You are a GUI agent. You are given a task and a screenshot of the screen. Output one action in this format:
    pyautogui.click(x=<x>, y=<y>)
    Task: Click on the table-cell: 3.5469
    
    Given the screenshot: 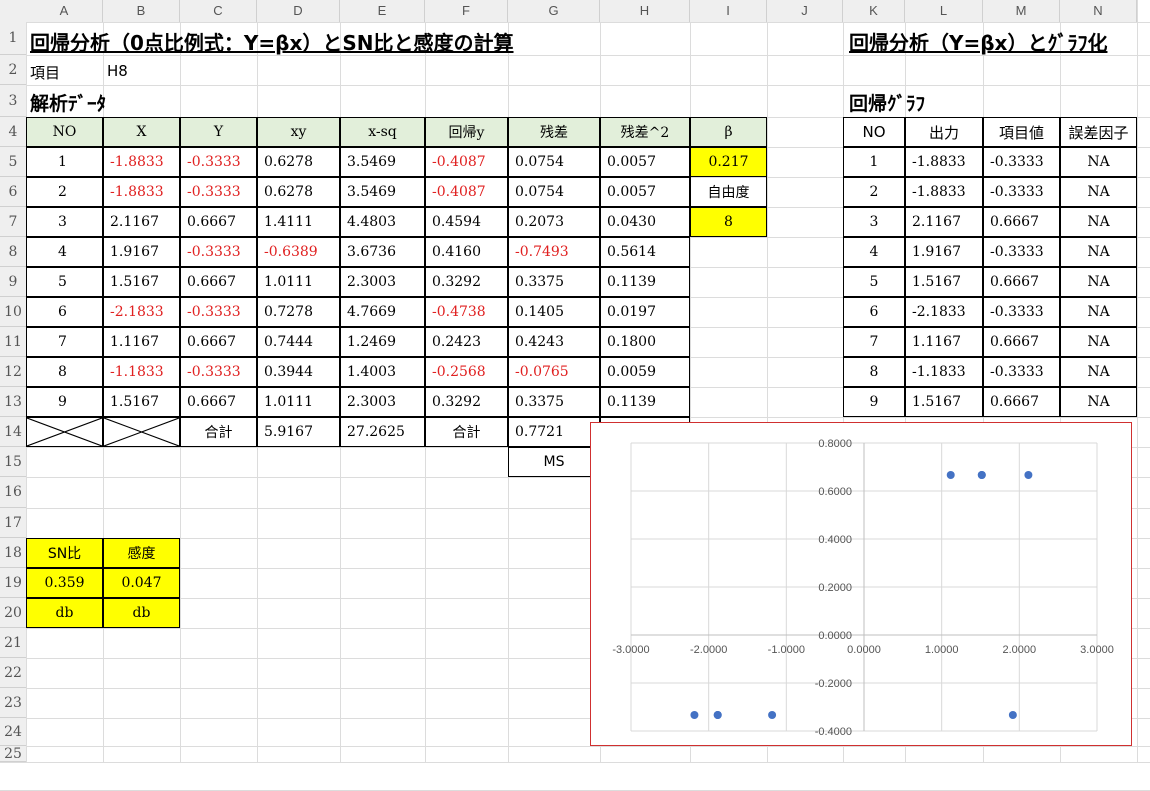 What is the action you would take?
    pyautogui.click(x=382, y=162)
    